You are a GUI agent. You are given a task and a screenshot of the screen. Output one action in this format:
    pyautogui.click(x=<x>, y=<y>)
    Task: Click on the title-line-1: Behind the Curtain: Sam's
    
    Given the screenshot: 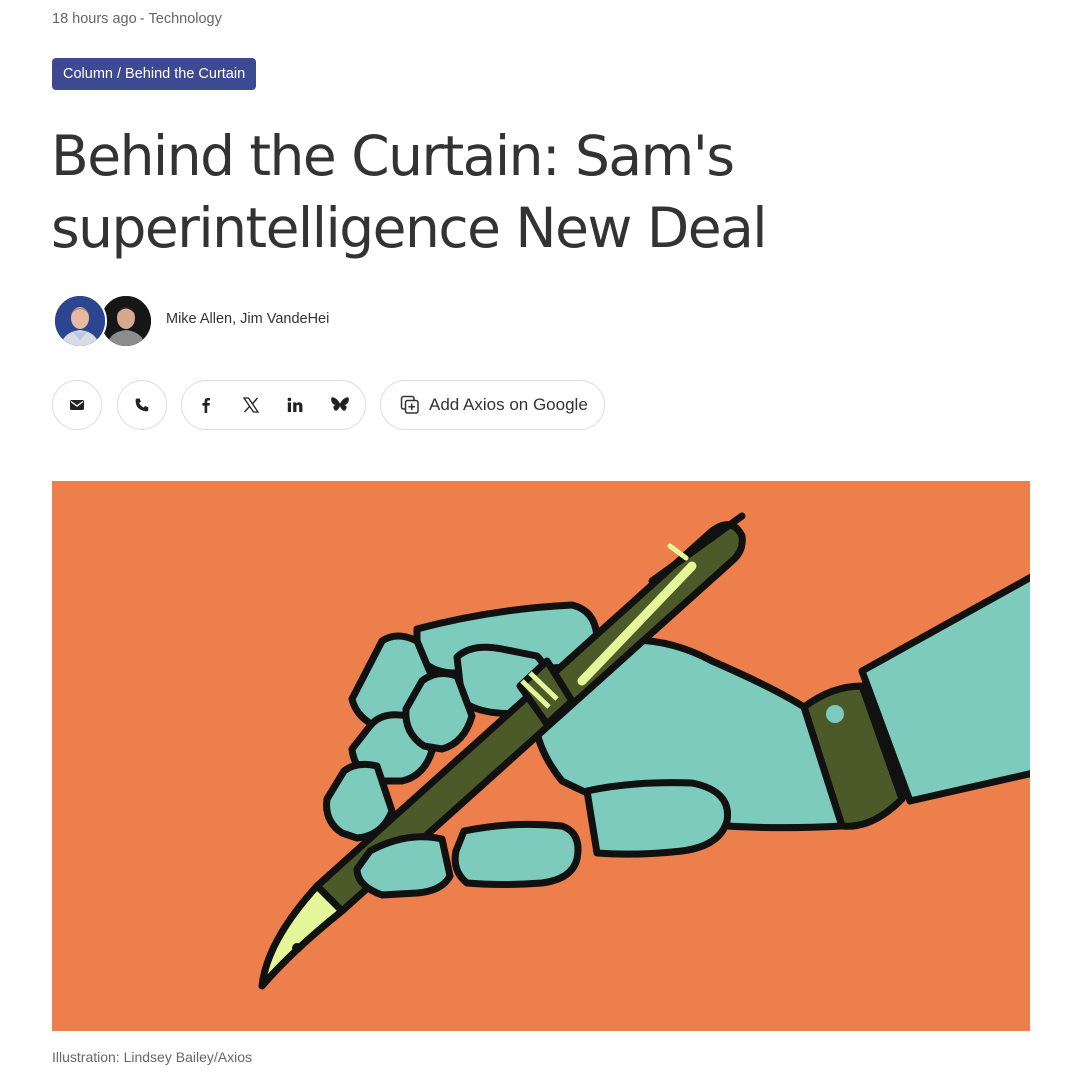 What is the action you would take?
    pyautogui.click(x=393, y=156)
    